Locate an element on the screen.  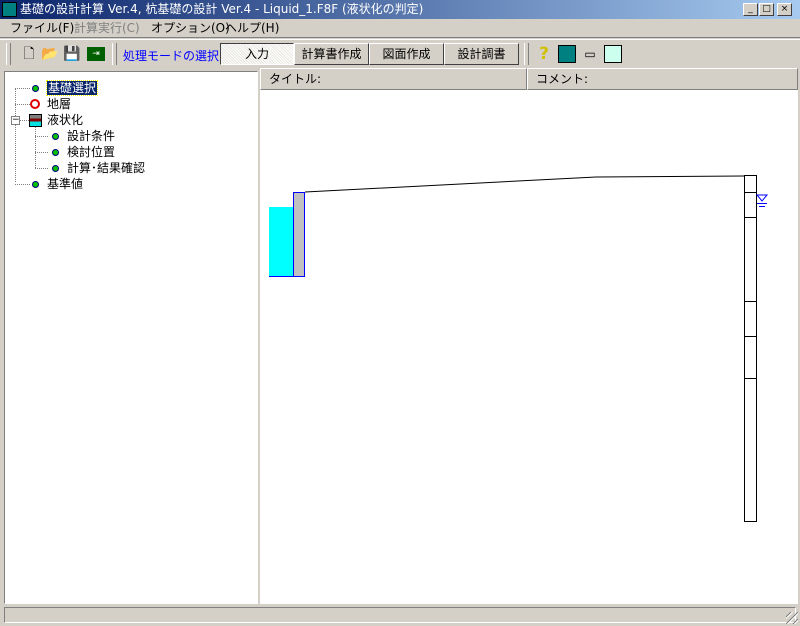
save-icon: 💾 is located at coordinates (72, 54).